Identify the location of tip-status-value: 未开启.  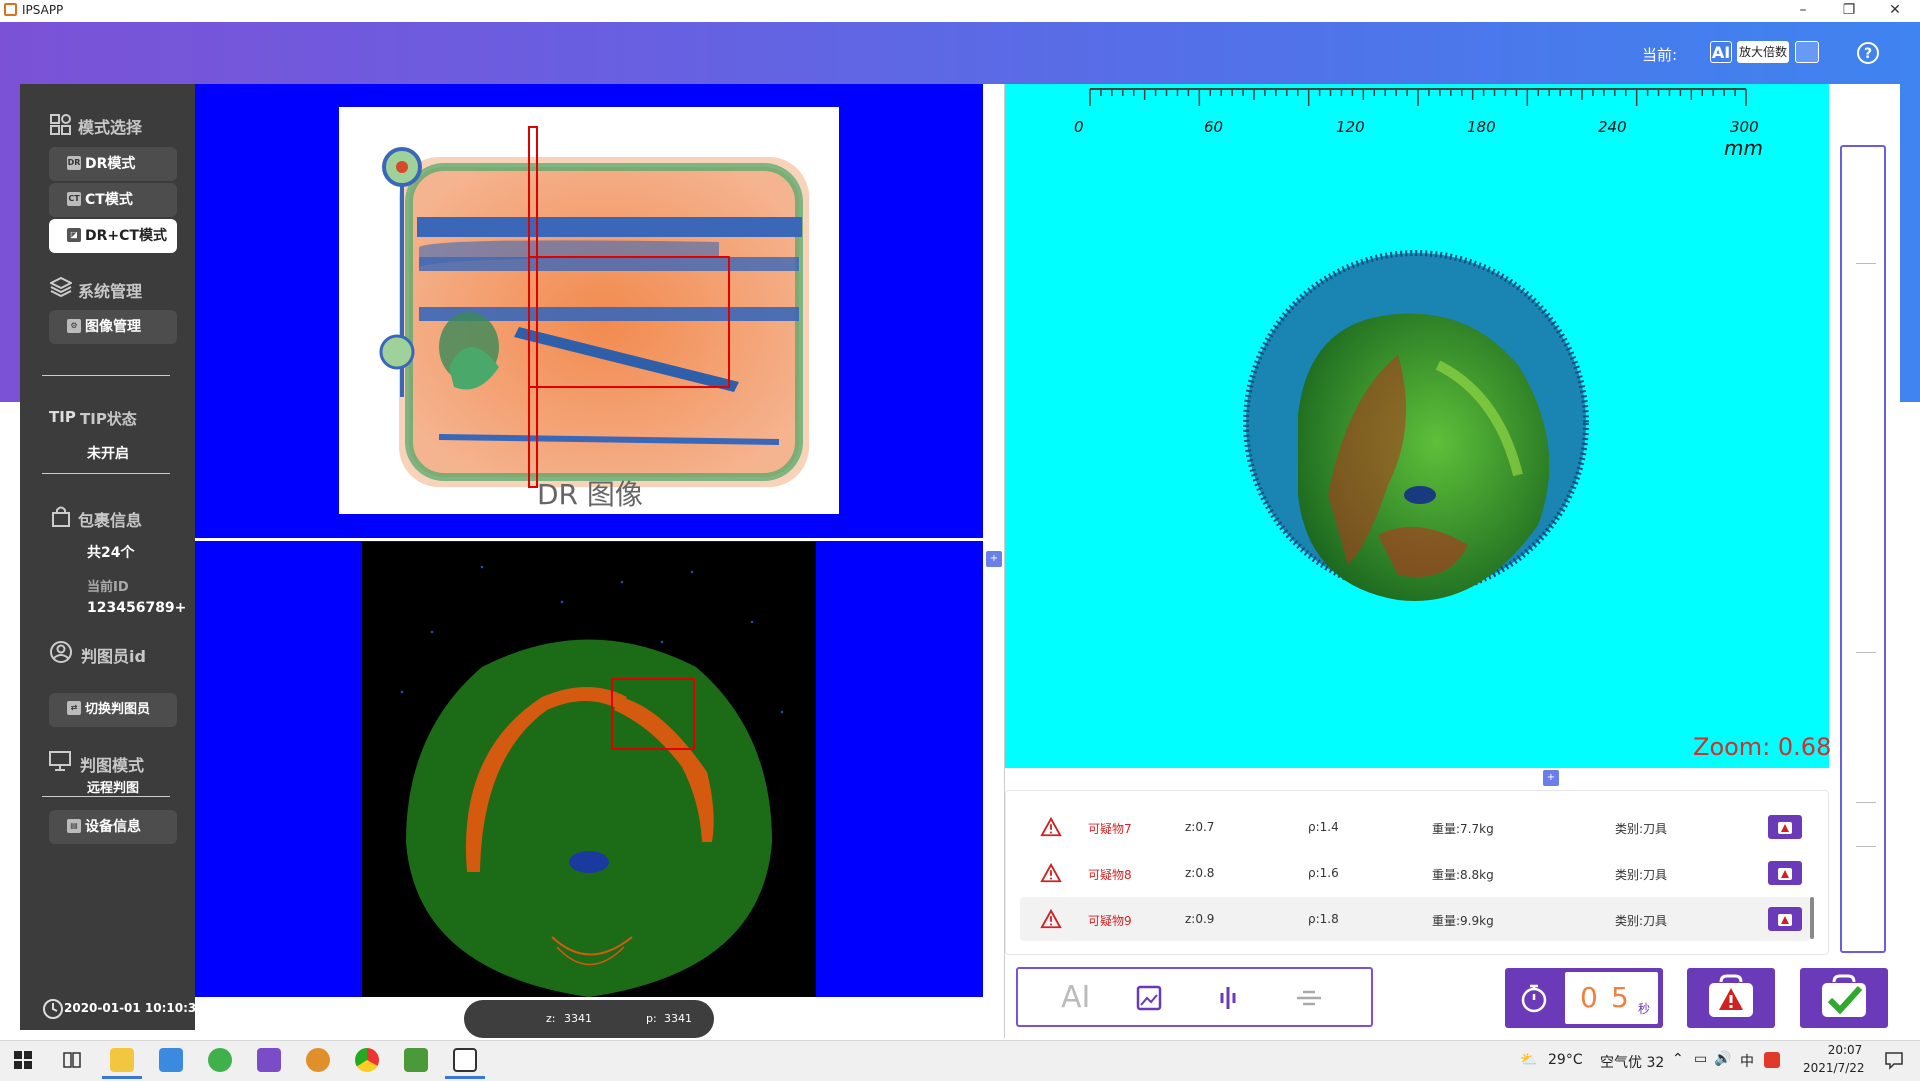
(108, 454).